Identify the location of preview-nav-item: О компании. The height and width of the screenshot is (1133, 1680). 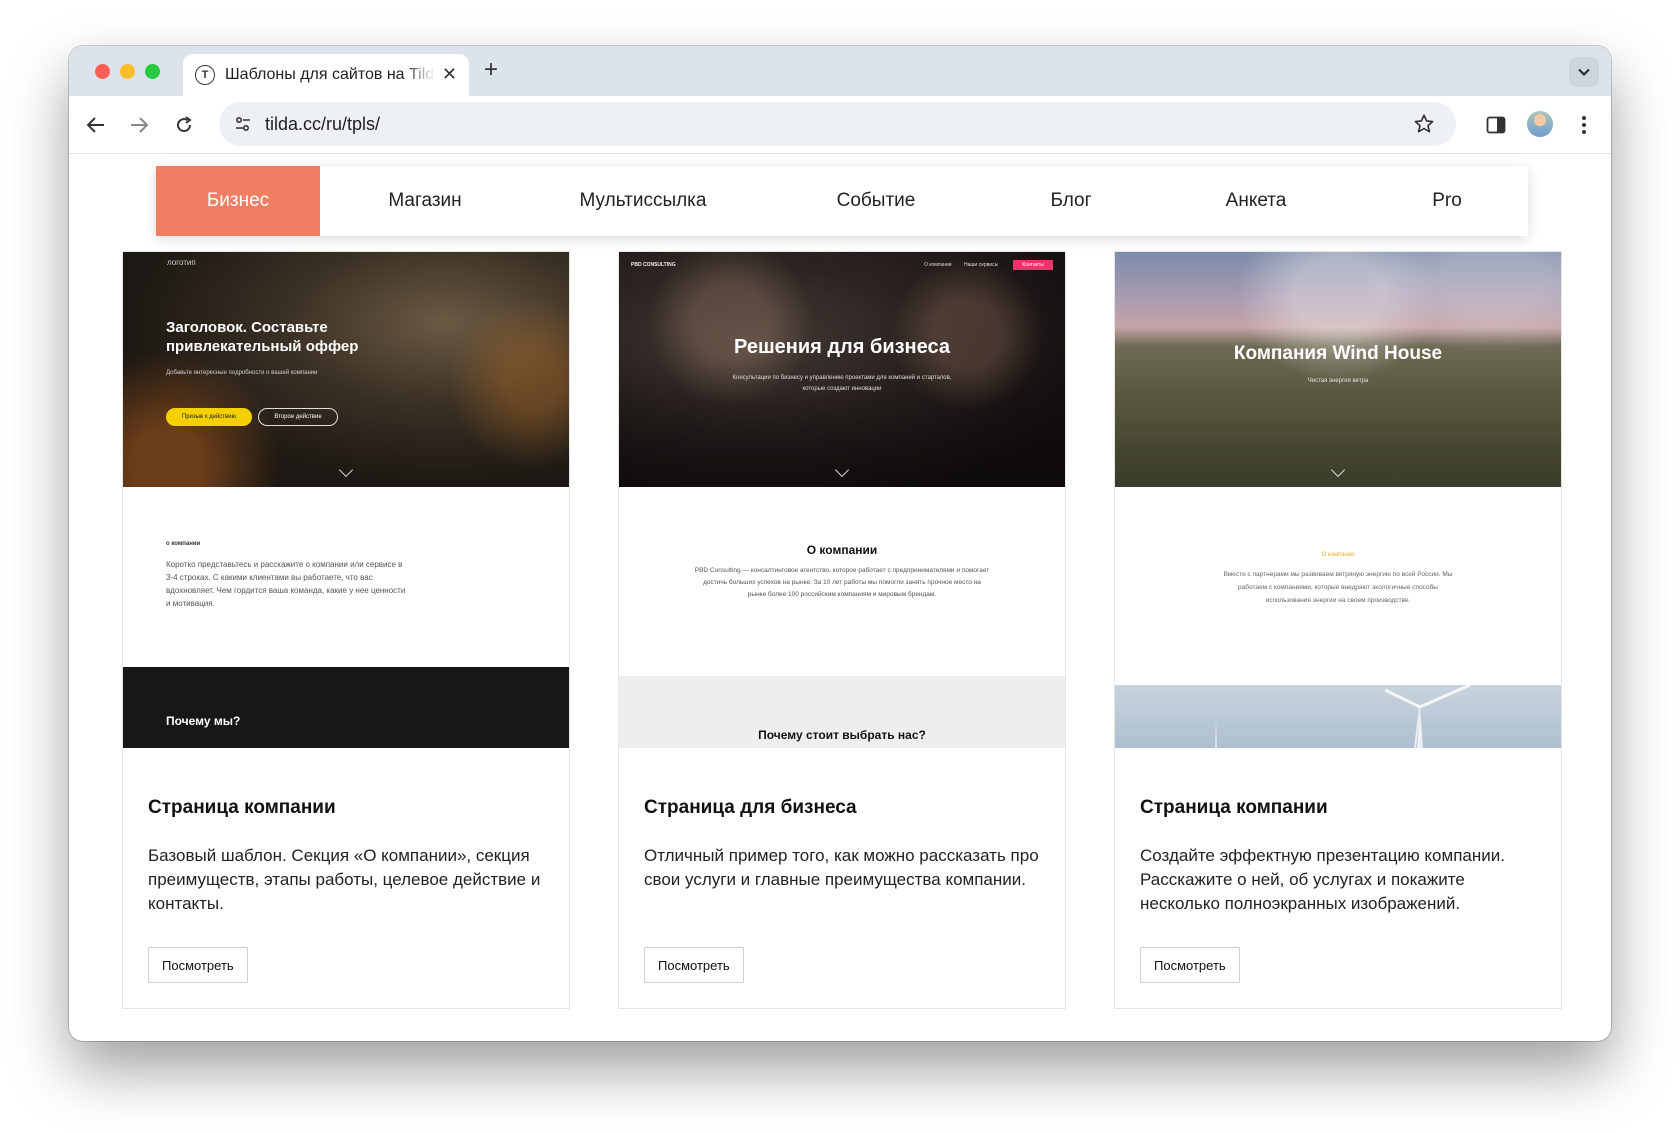
(938, 265).